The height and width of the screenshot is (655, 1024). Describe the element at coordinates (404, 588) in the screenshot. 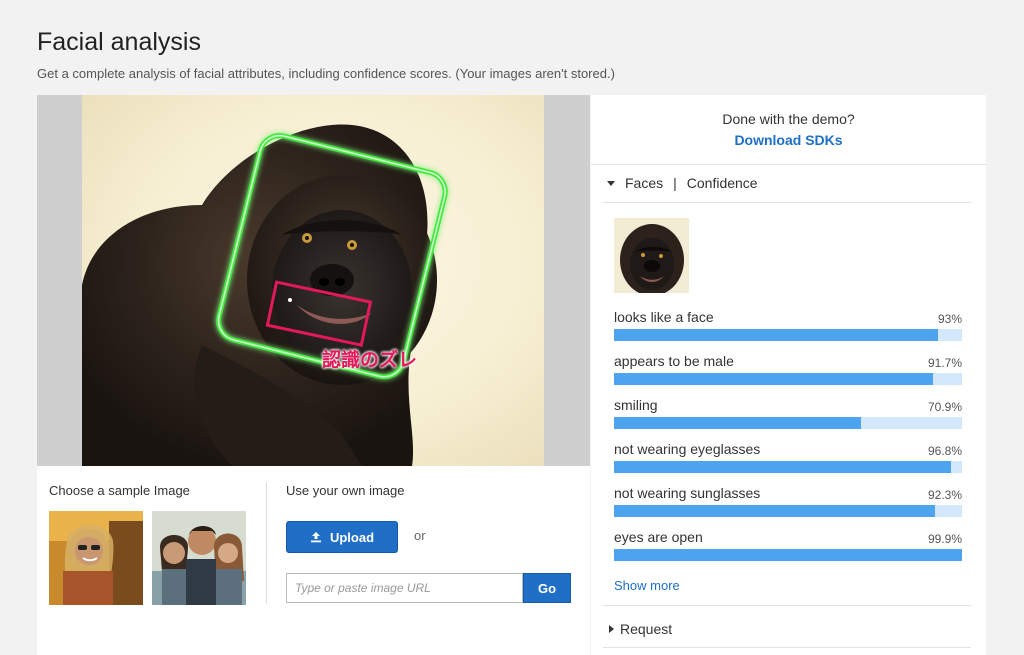

I see `image-url-input` at that location.